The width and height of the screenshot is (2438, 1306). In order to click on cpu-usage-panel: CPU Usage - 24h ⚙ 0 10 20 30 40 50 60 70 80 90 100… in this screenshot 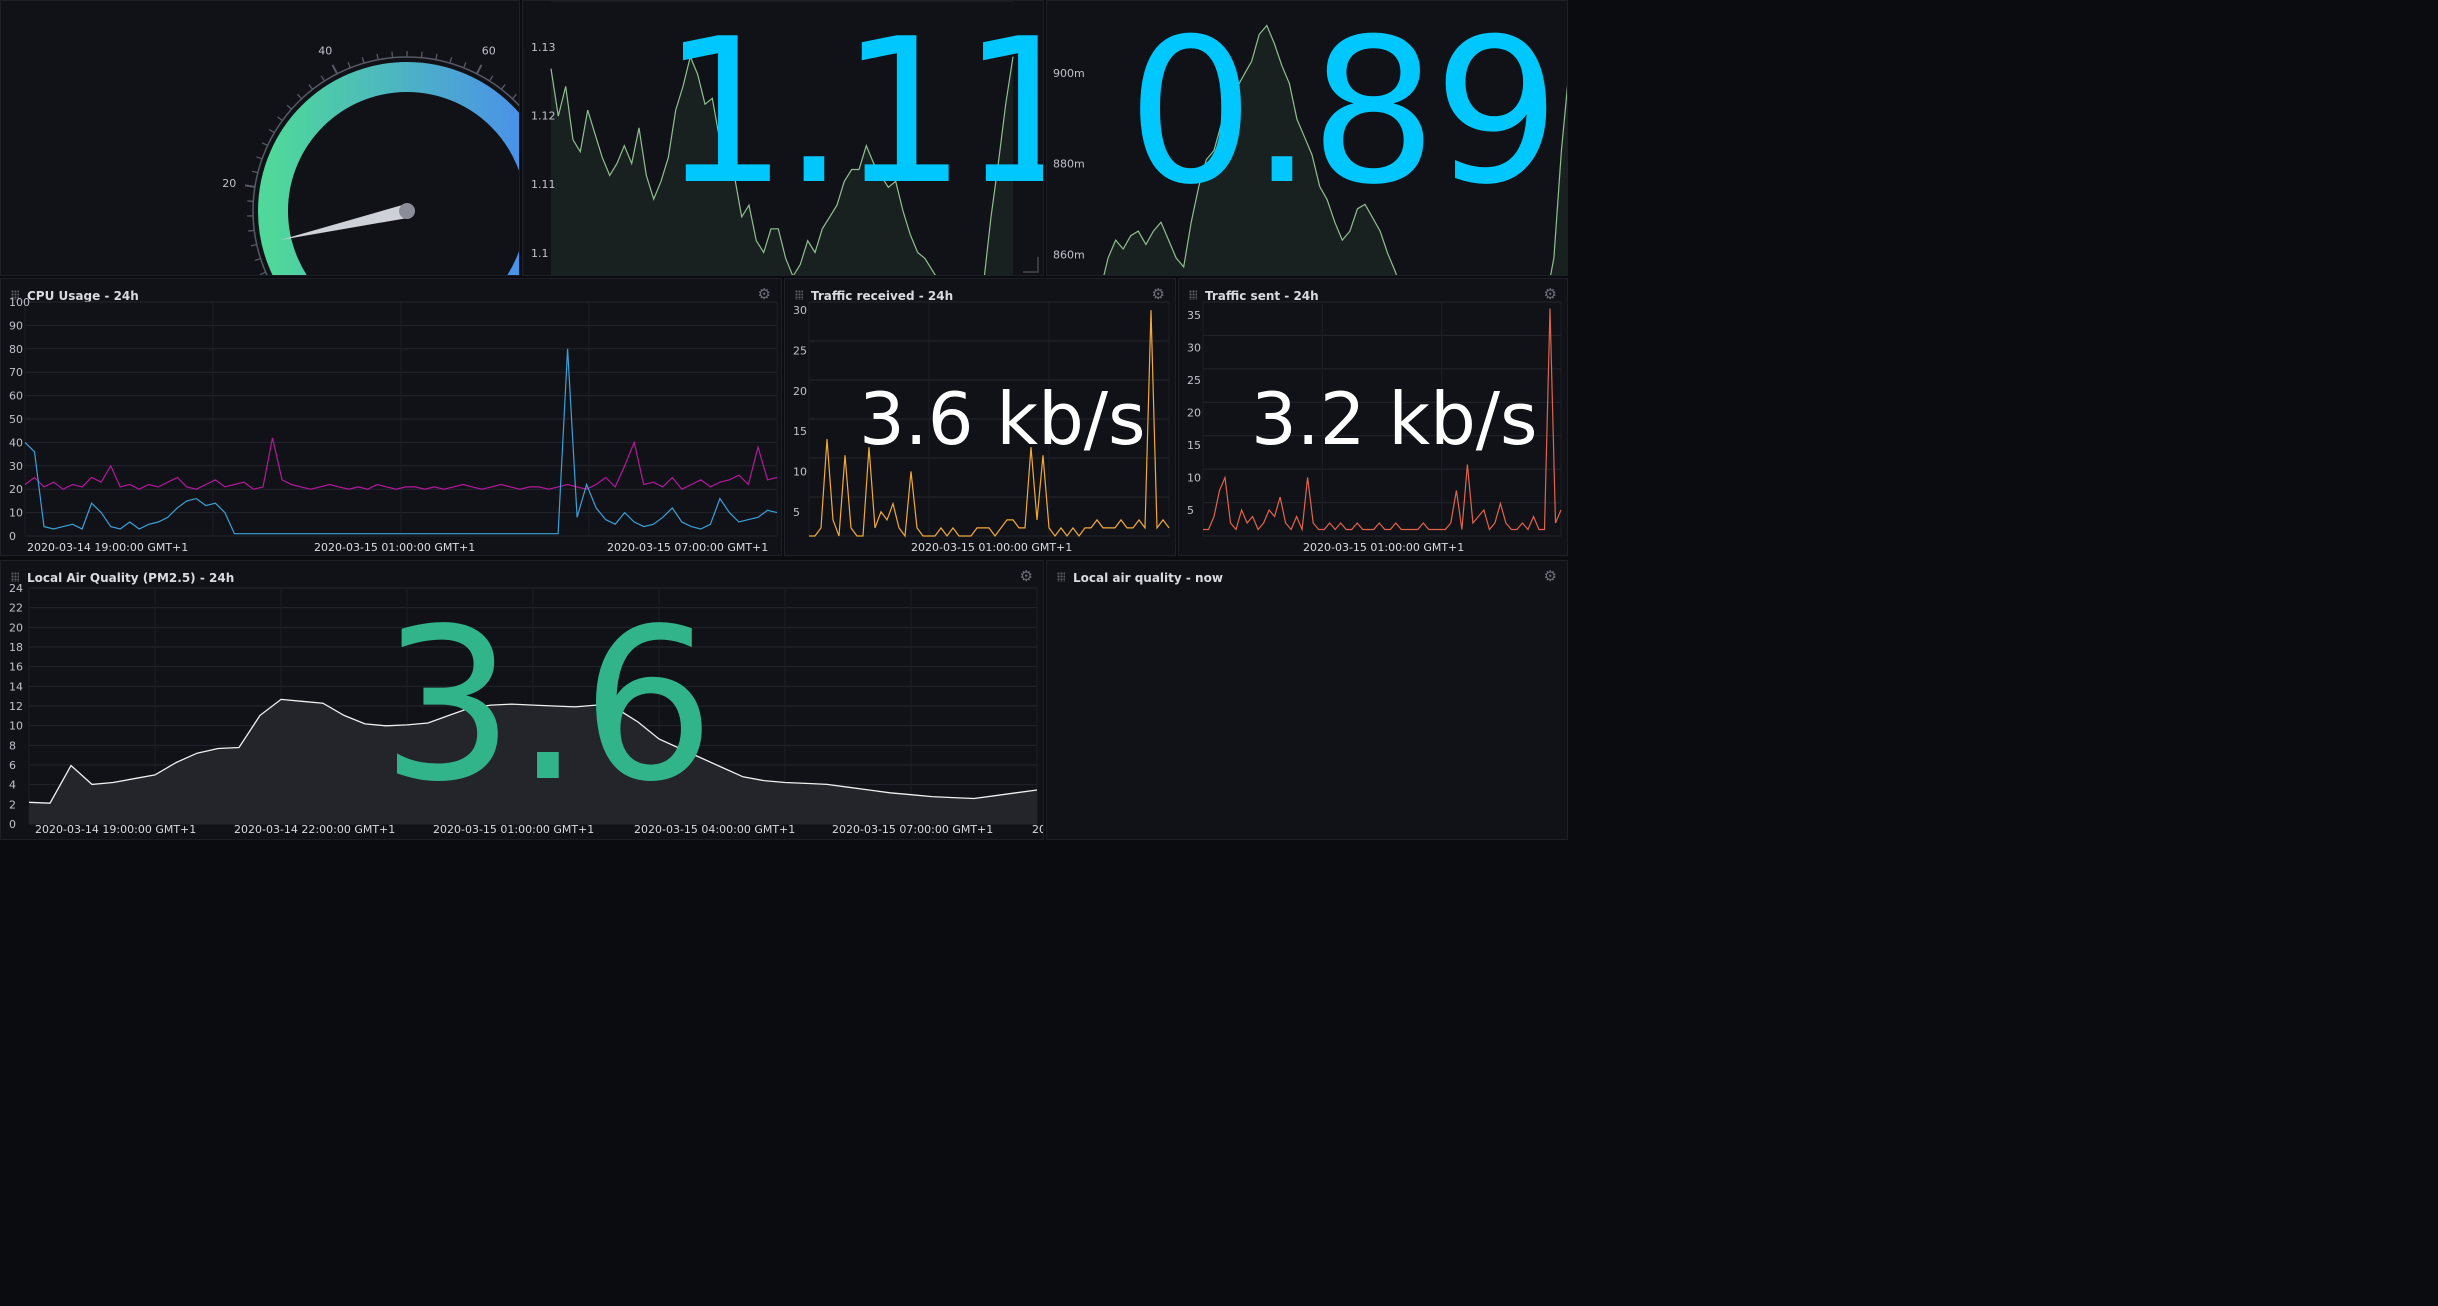, I will do `click(391, 417)`.